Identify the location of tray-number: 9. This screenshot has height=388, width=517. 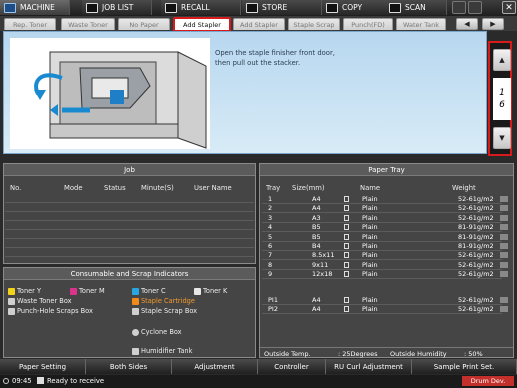
(270, 274).